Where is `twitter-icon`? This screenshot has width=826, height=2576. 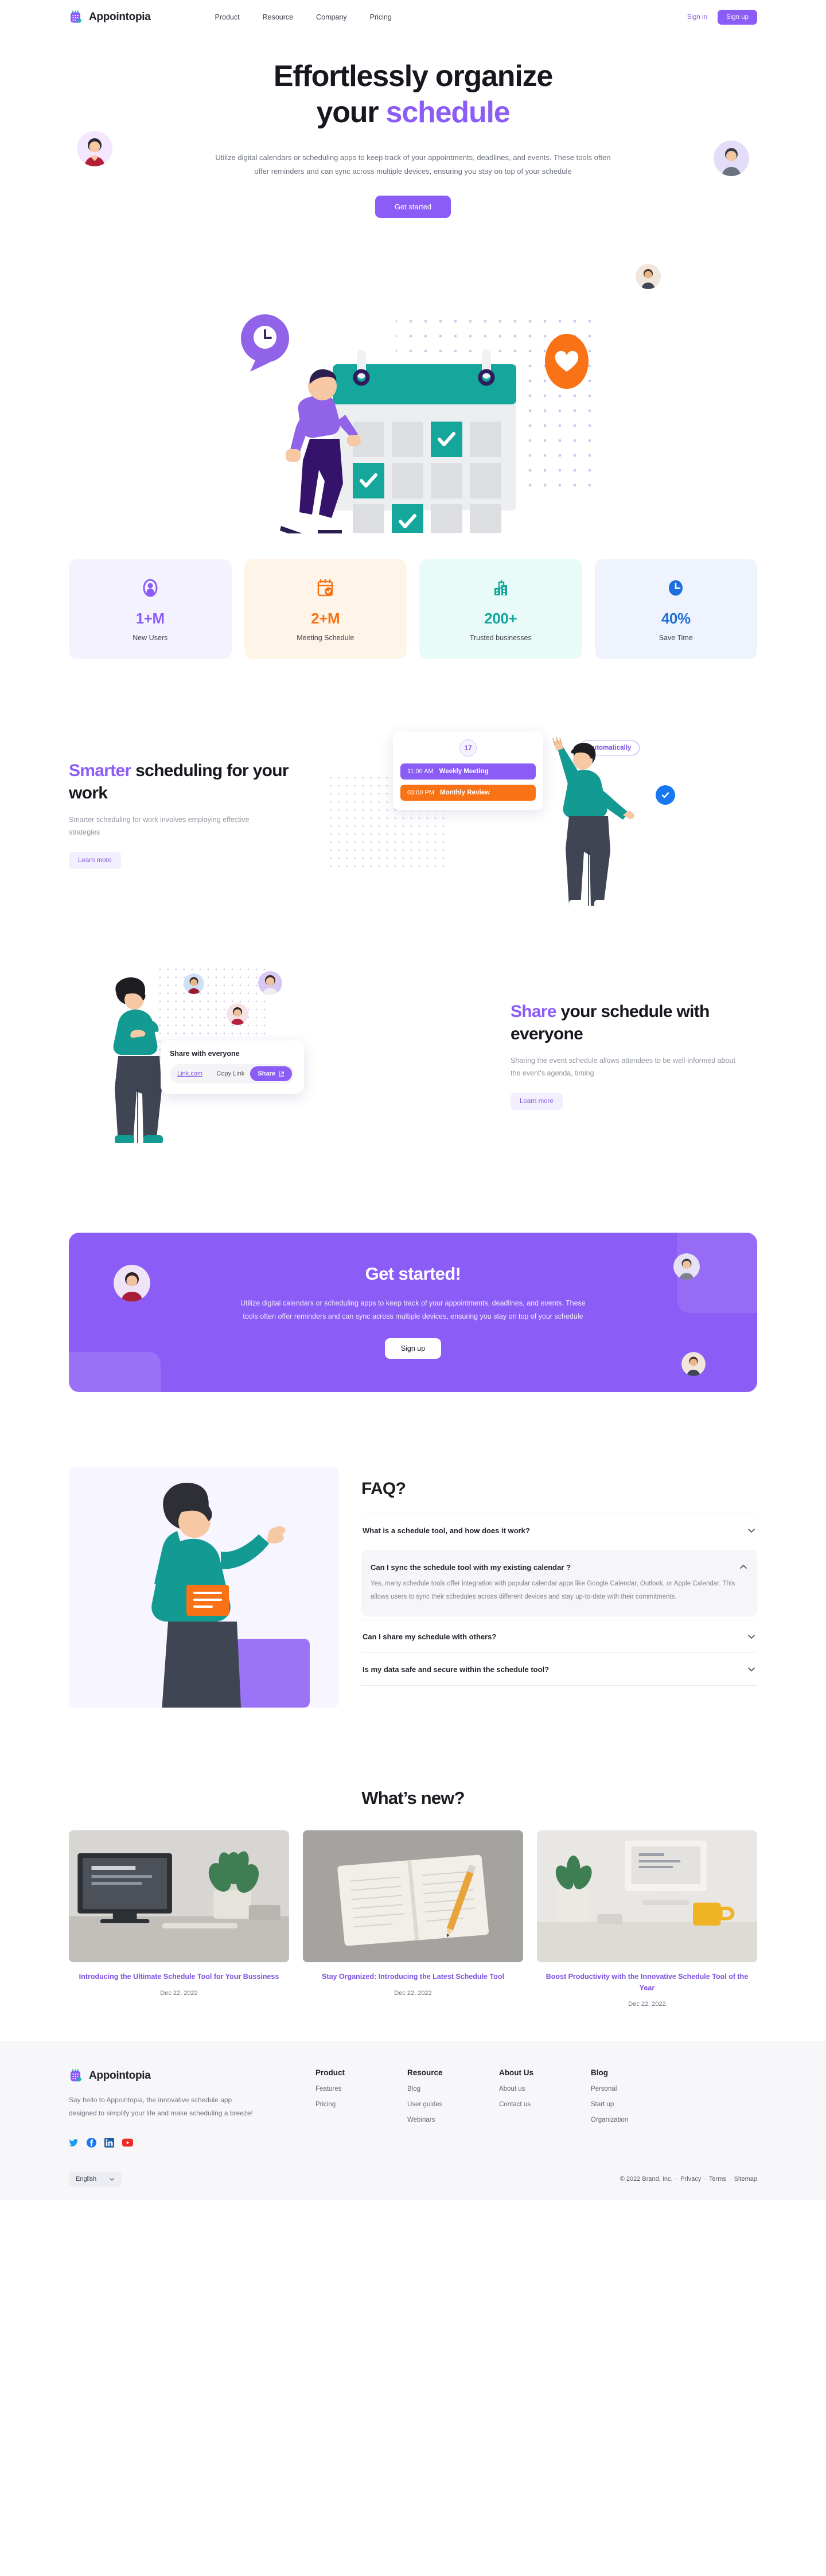 twitter-icon is located at coordinates (74, 2143).